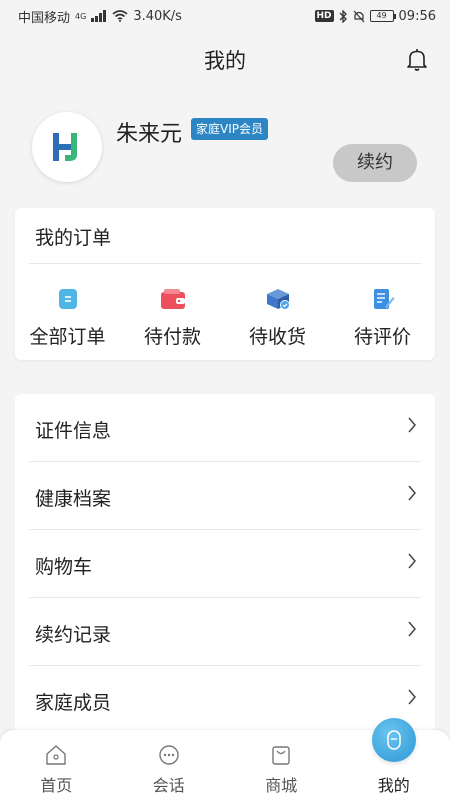 The height and width of the screenshot is (800, 450). What do you see at coordinates (73, 431) in the screenshot?
I see `menu-item-label: 证件信息` at bounding box center [73, 431].